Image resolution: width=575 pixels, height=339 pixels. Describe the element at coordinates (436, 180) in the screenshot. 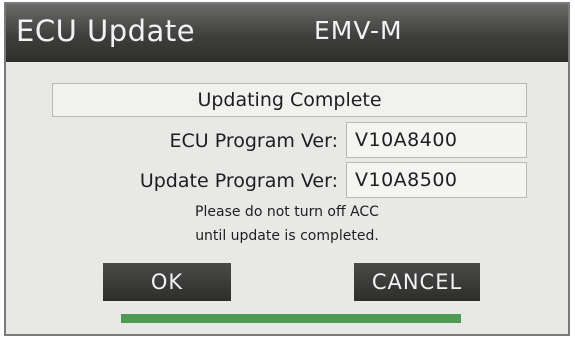

I see `update-program-version-value: V10A8500` at that location.